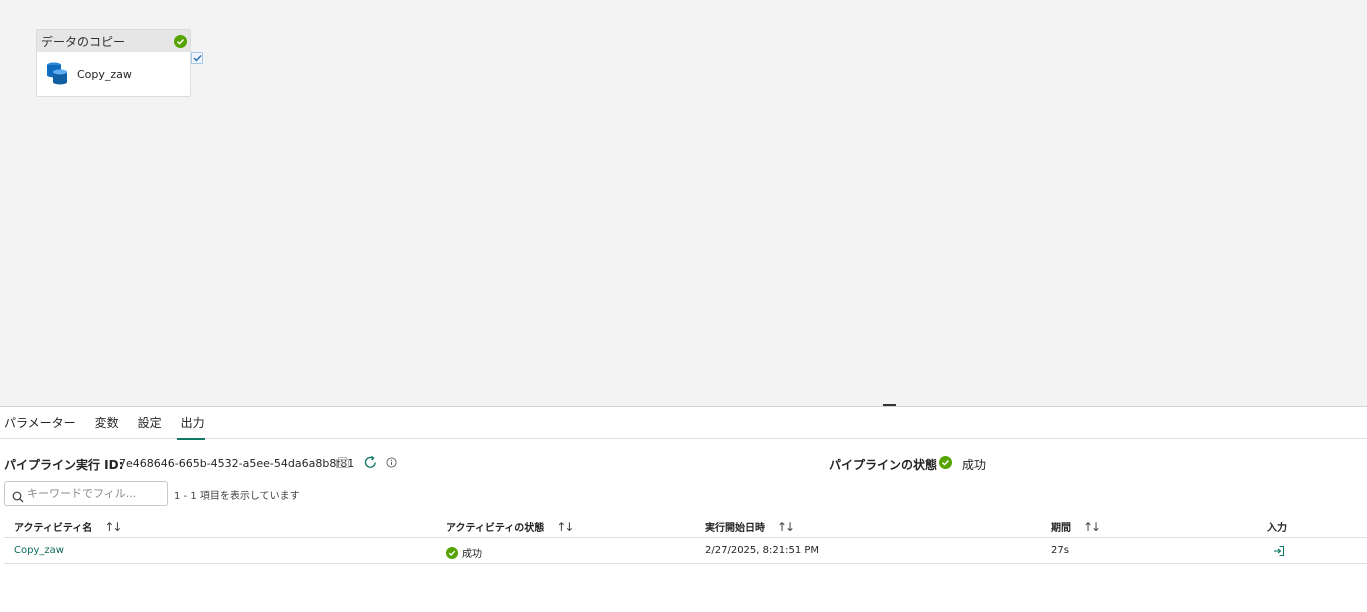 The width and height of the screenshot is (1367, 612). I want to click on activity-type-label: データのコピー, so click(83, 41).